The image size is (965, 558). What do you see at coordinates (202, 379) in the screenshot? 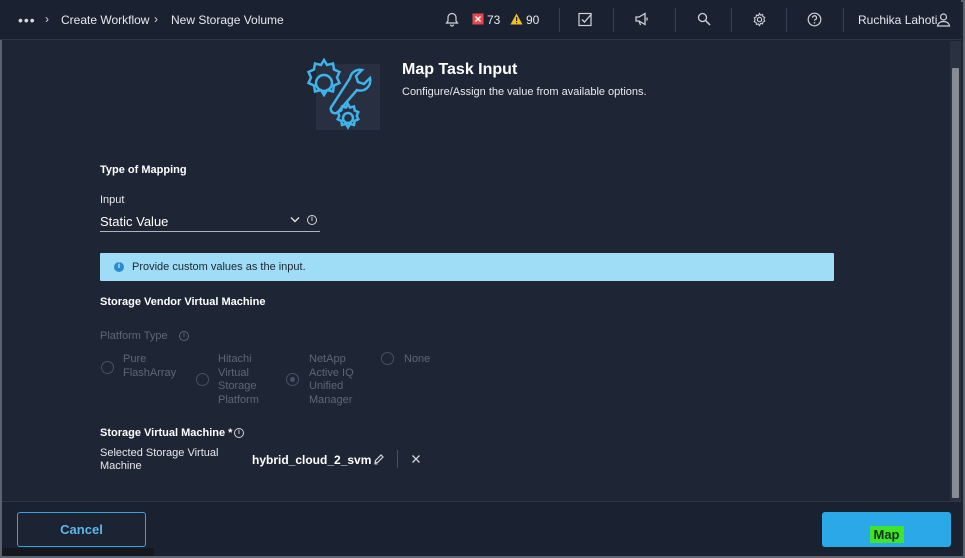
I see `radio-hitachi` at bounding box center [202, 379].